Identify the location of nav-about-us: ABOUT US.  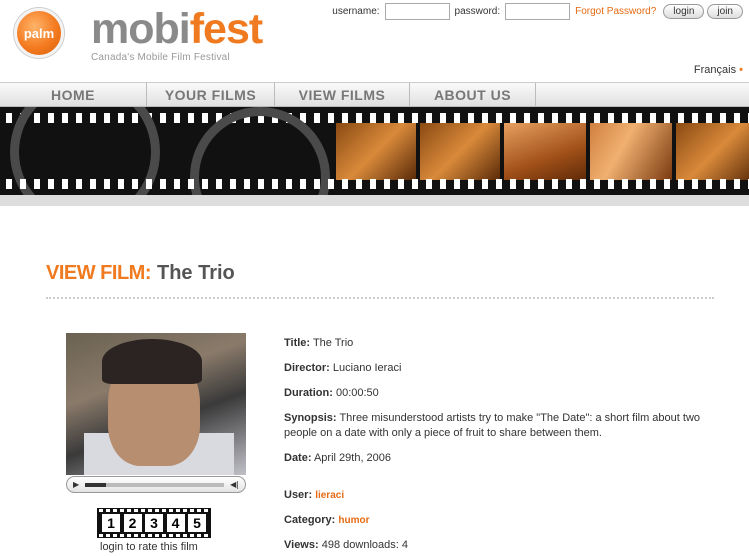
(473, 94).